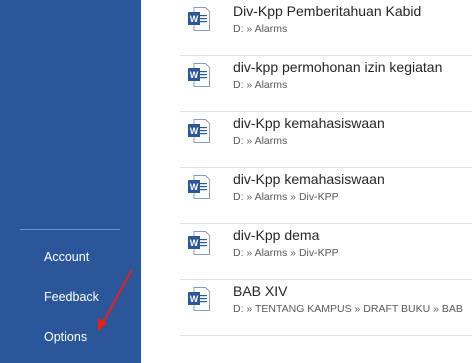 This screenshot has height=363, width=472. I want to click on sidebar-item-label: Options, so click(66, 337).